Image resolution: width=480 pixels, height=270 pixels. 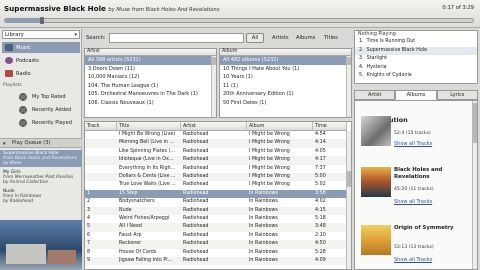 What do you see at coordinates (216, 202) in the screenshot?
I see `table-row: 2 Bodysnatchers Radiohead In Rainbows 4:02` at bounding box center [216, 202].